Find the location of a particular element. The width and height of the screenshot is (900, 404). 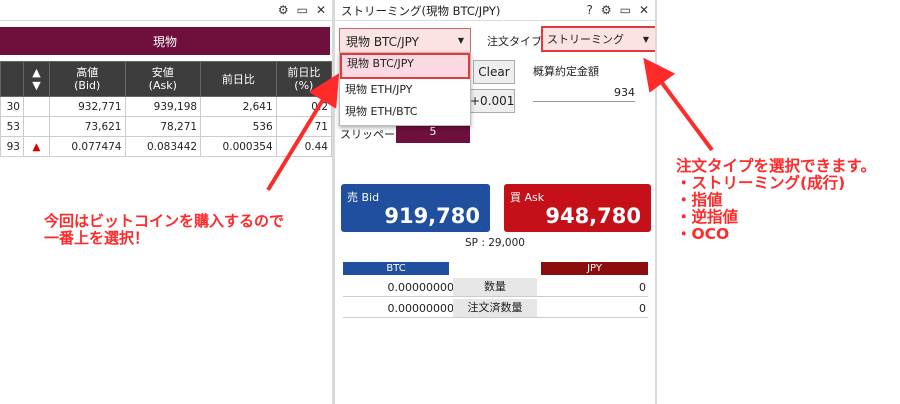

arrow-to-pair is located at coordinates (303, 132).